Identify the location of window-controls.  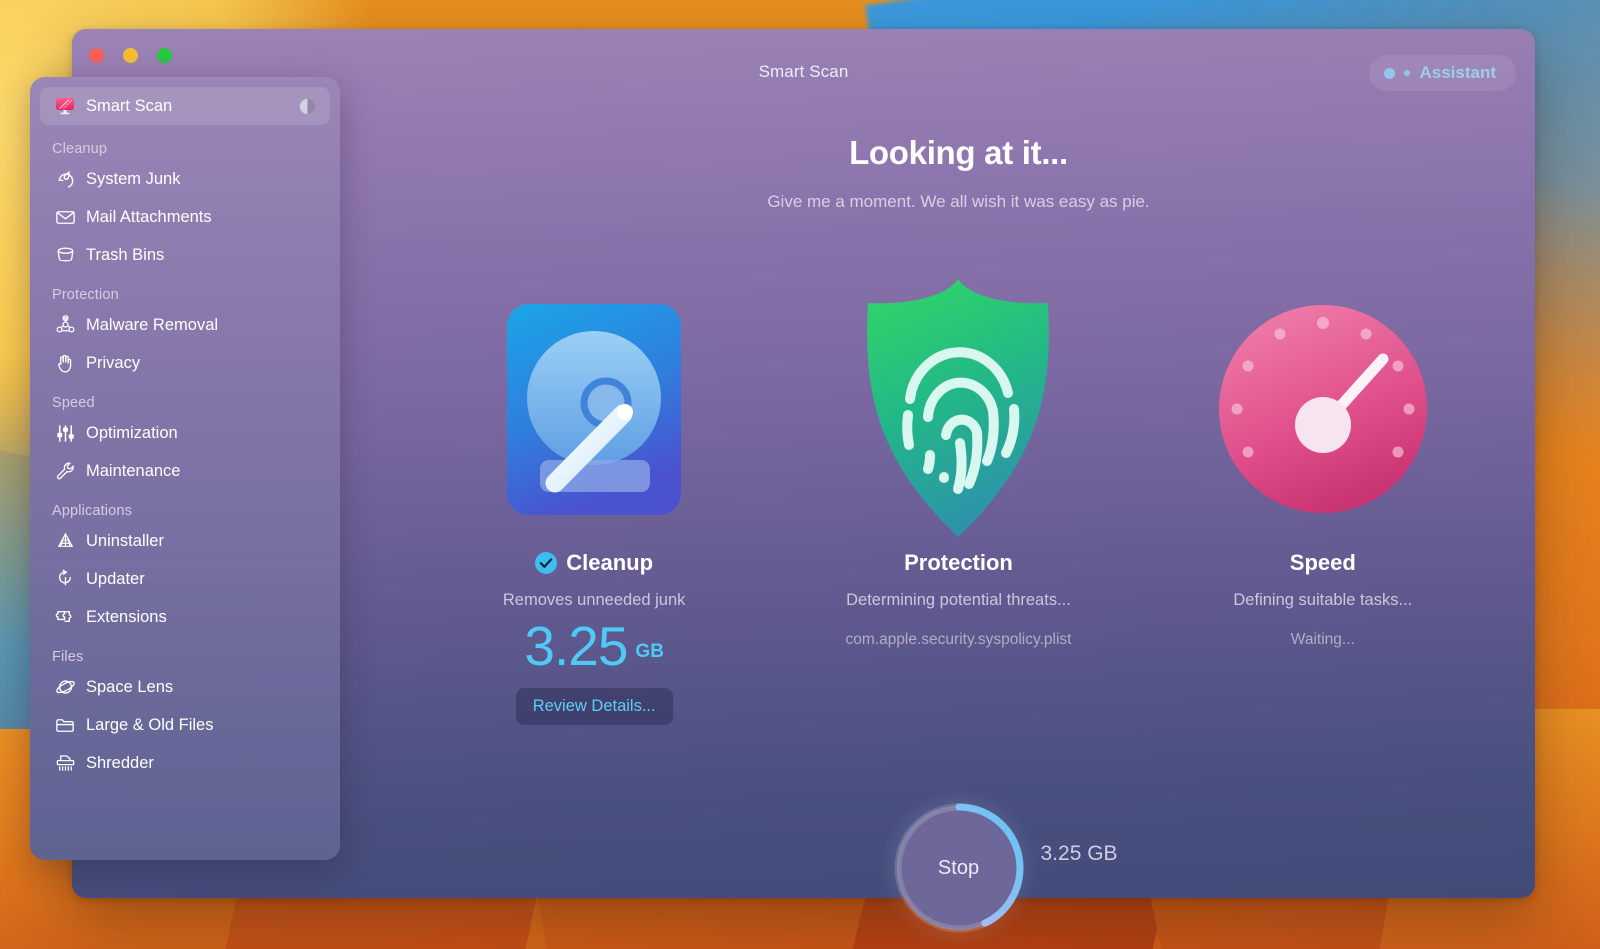
(130, 55).